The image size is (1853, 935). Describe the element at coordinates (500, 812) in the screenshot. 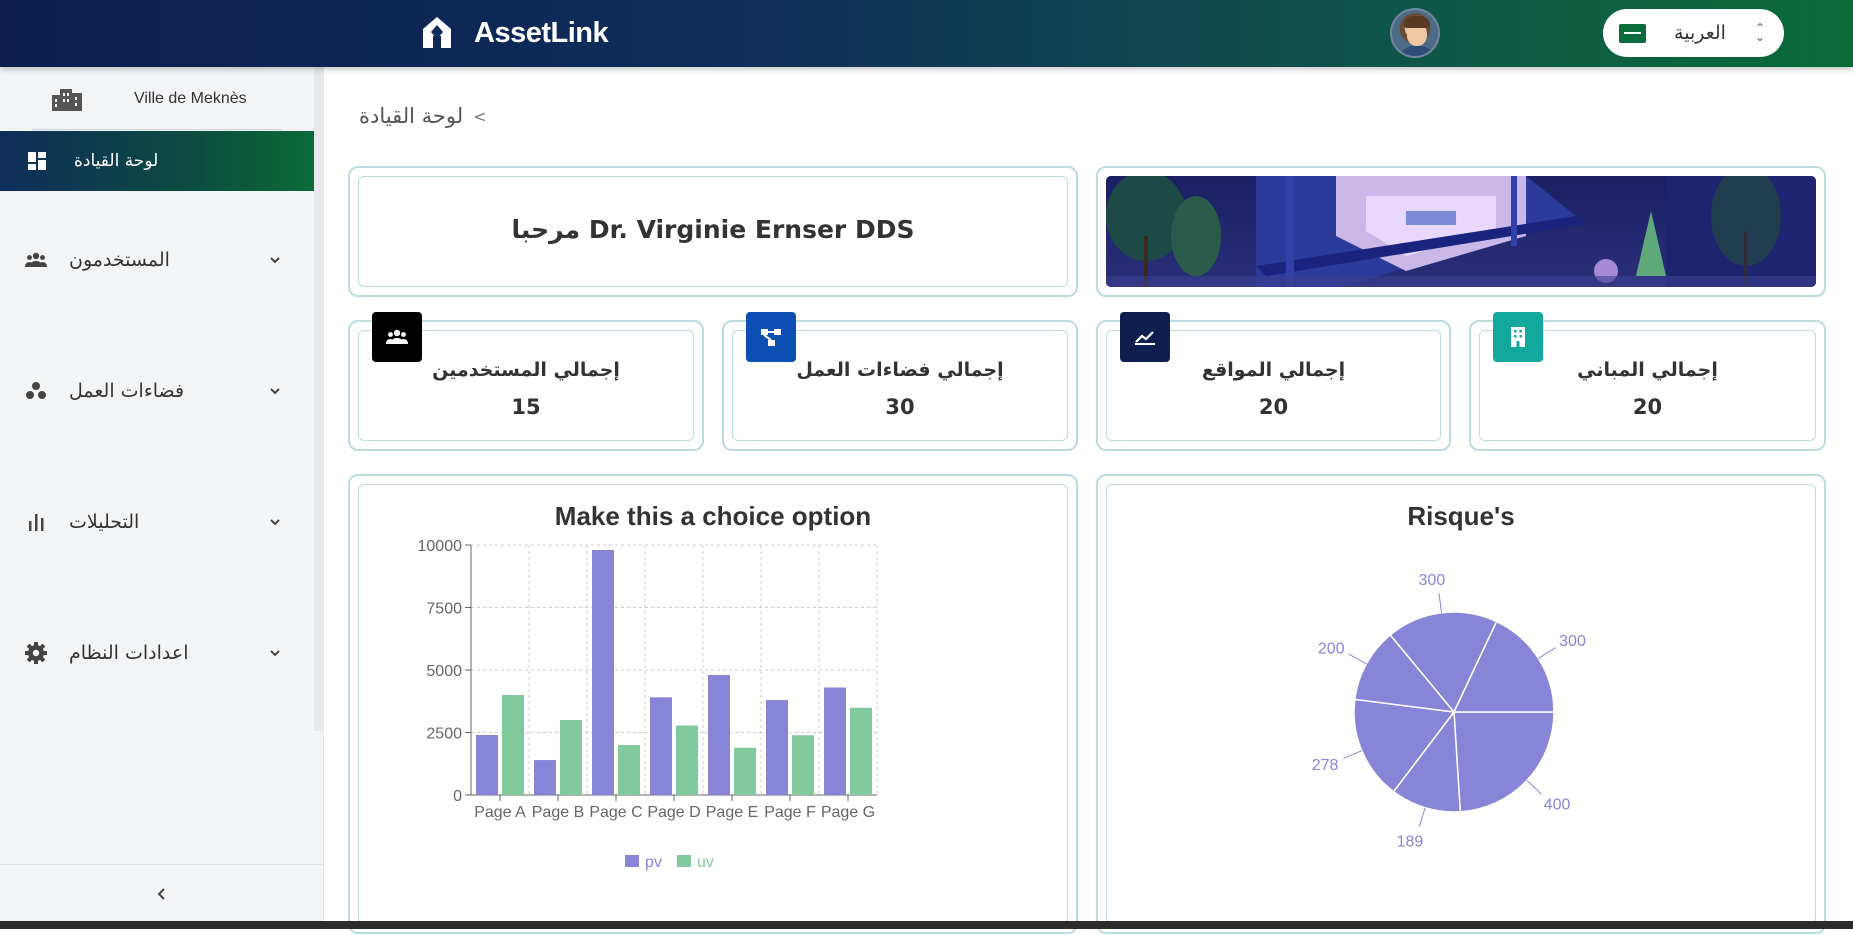

I see `x-tick-label: Page A` at that location.